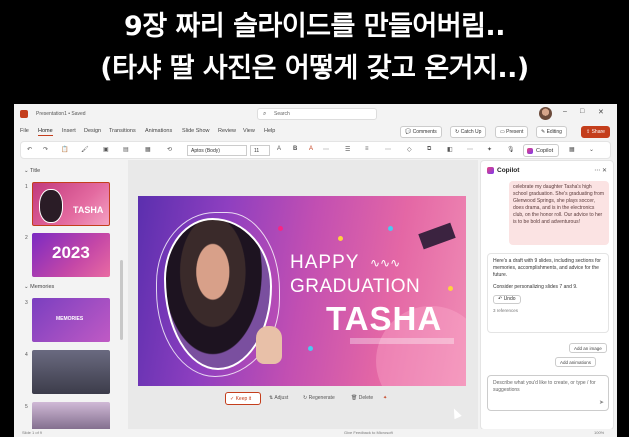 Image resolution: width=629 pixels, height=437 pixels. What do you see at coordinates (450, 149) in the screenshot?
I see `fill-icon: ◧` at bounding box center [450, 149].